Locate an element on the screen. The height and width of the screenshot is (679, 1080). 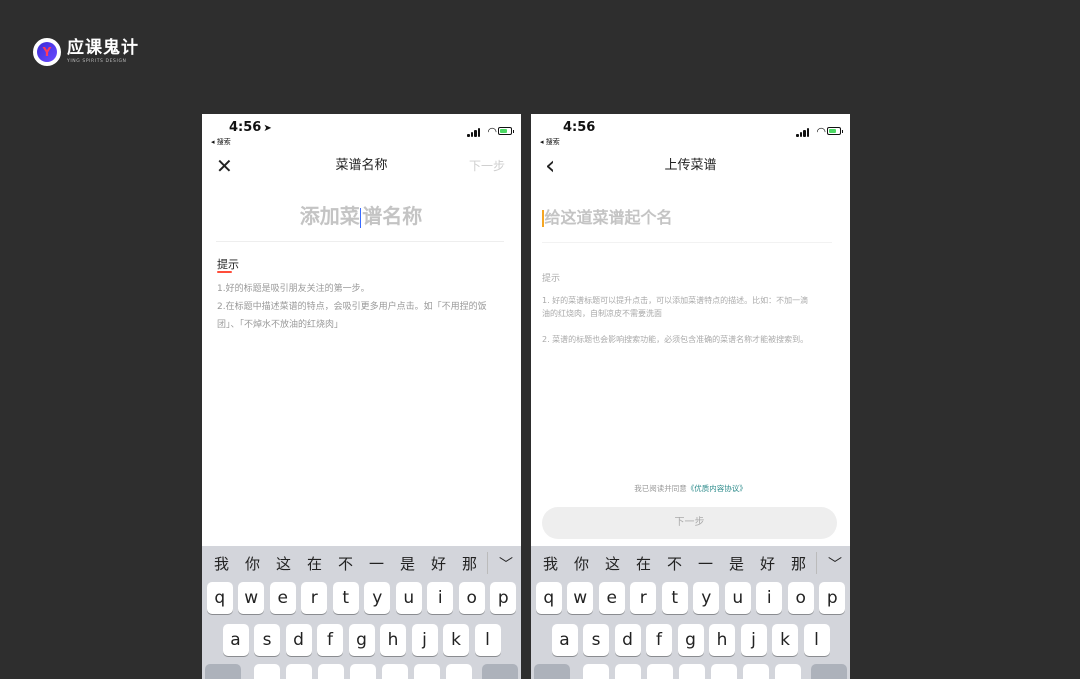
divider is located at coordinates (360, 241).